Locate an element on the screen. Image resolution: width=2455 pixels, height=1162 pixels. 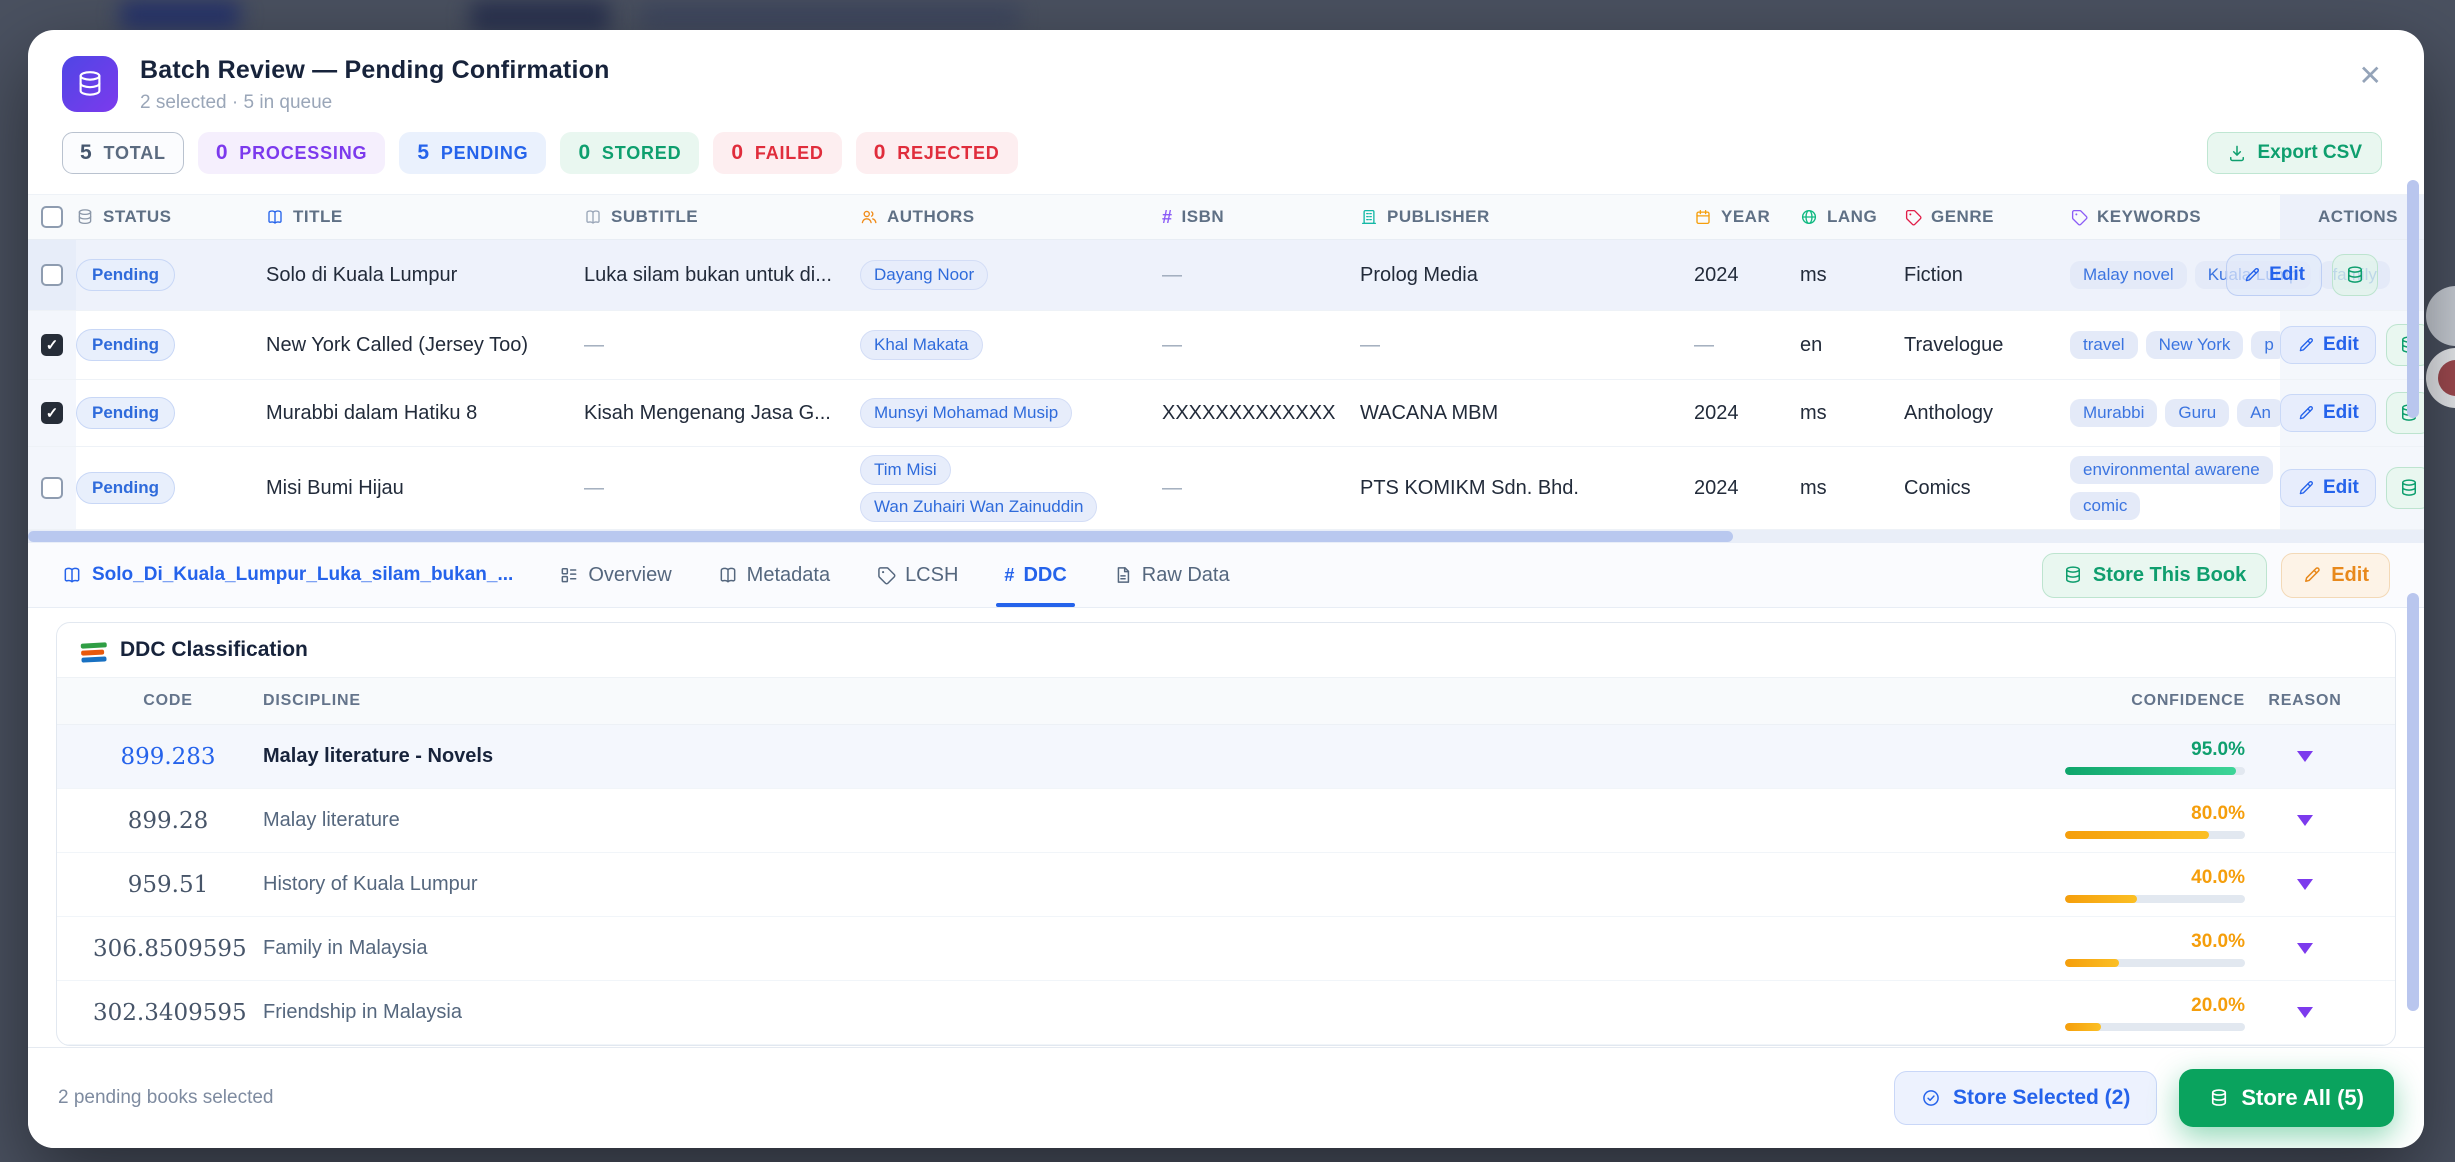
hash-icon: # is located at coordinates (1167, 216).